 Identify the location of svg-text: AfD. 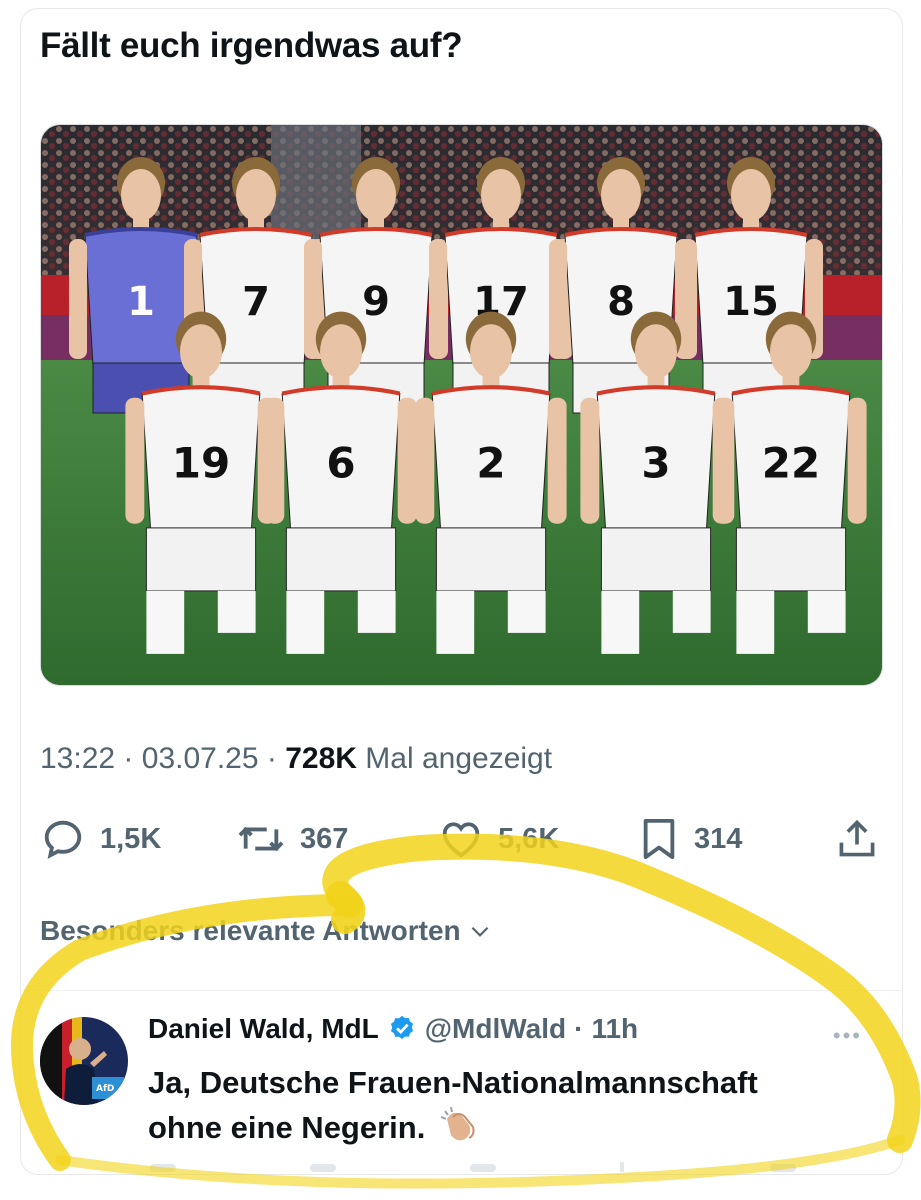
(105, 1089).